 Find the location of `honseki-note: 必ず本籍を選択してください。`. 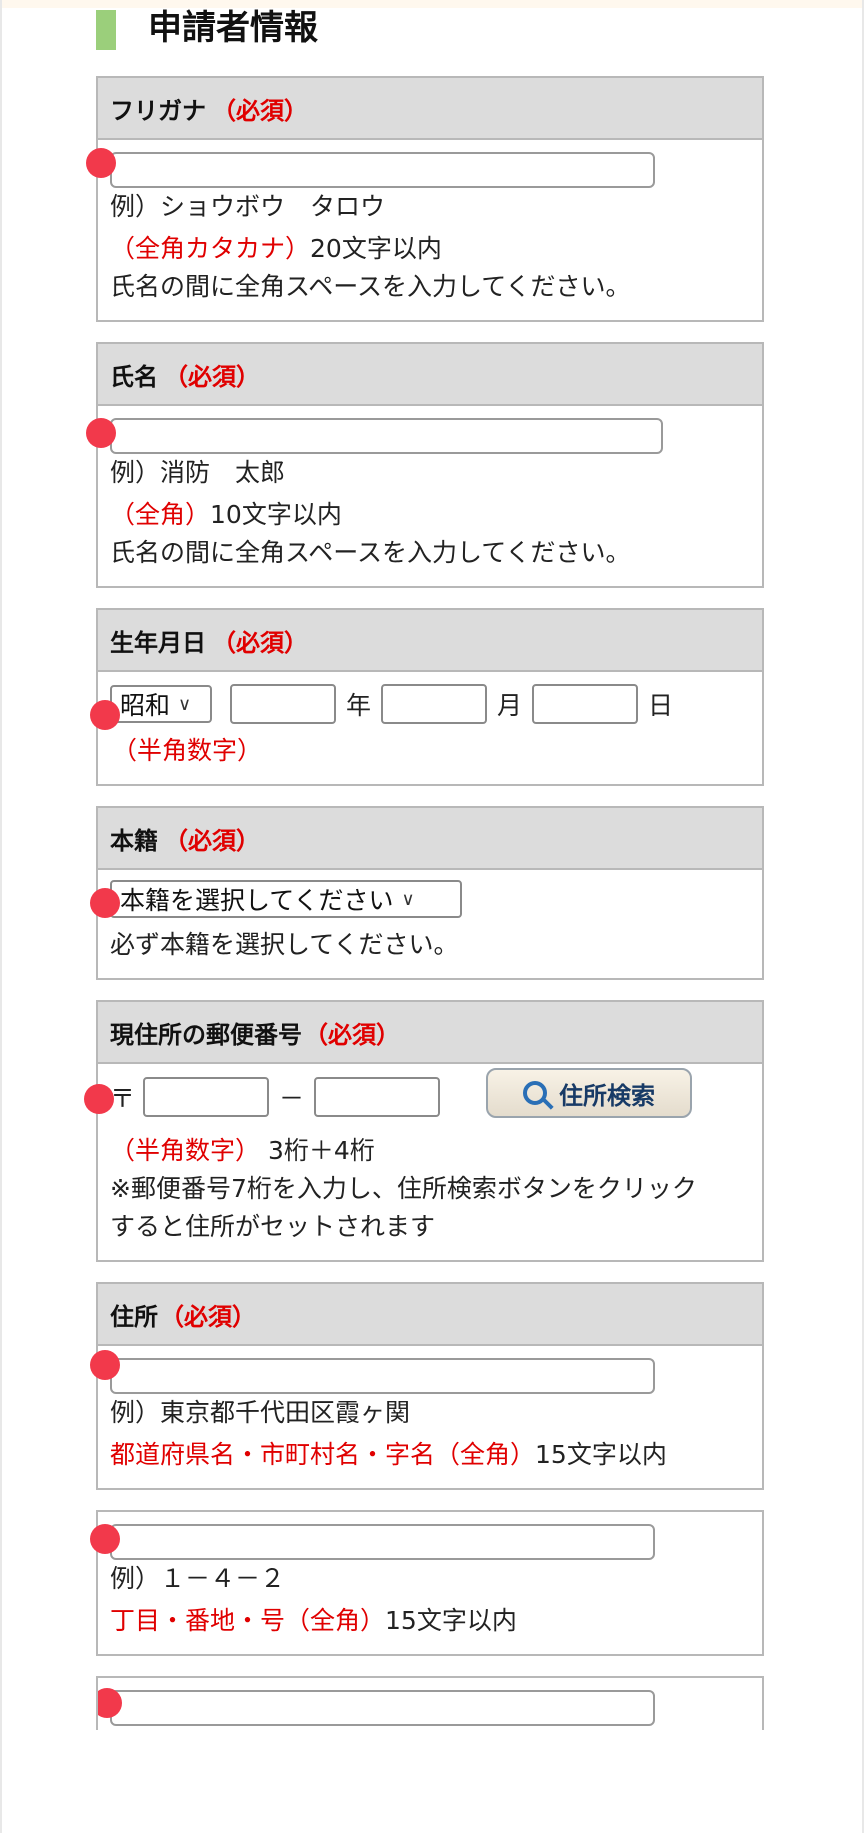

honseki-note: 必ず本籍を選択してください。 is located at coordinates (284, 944).